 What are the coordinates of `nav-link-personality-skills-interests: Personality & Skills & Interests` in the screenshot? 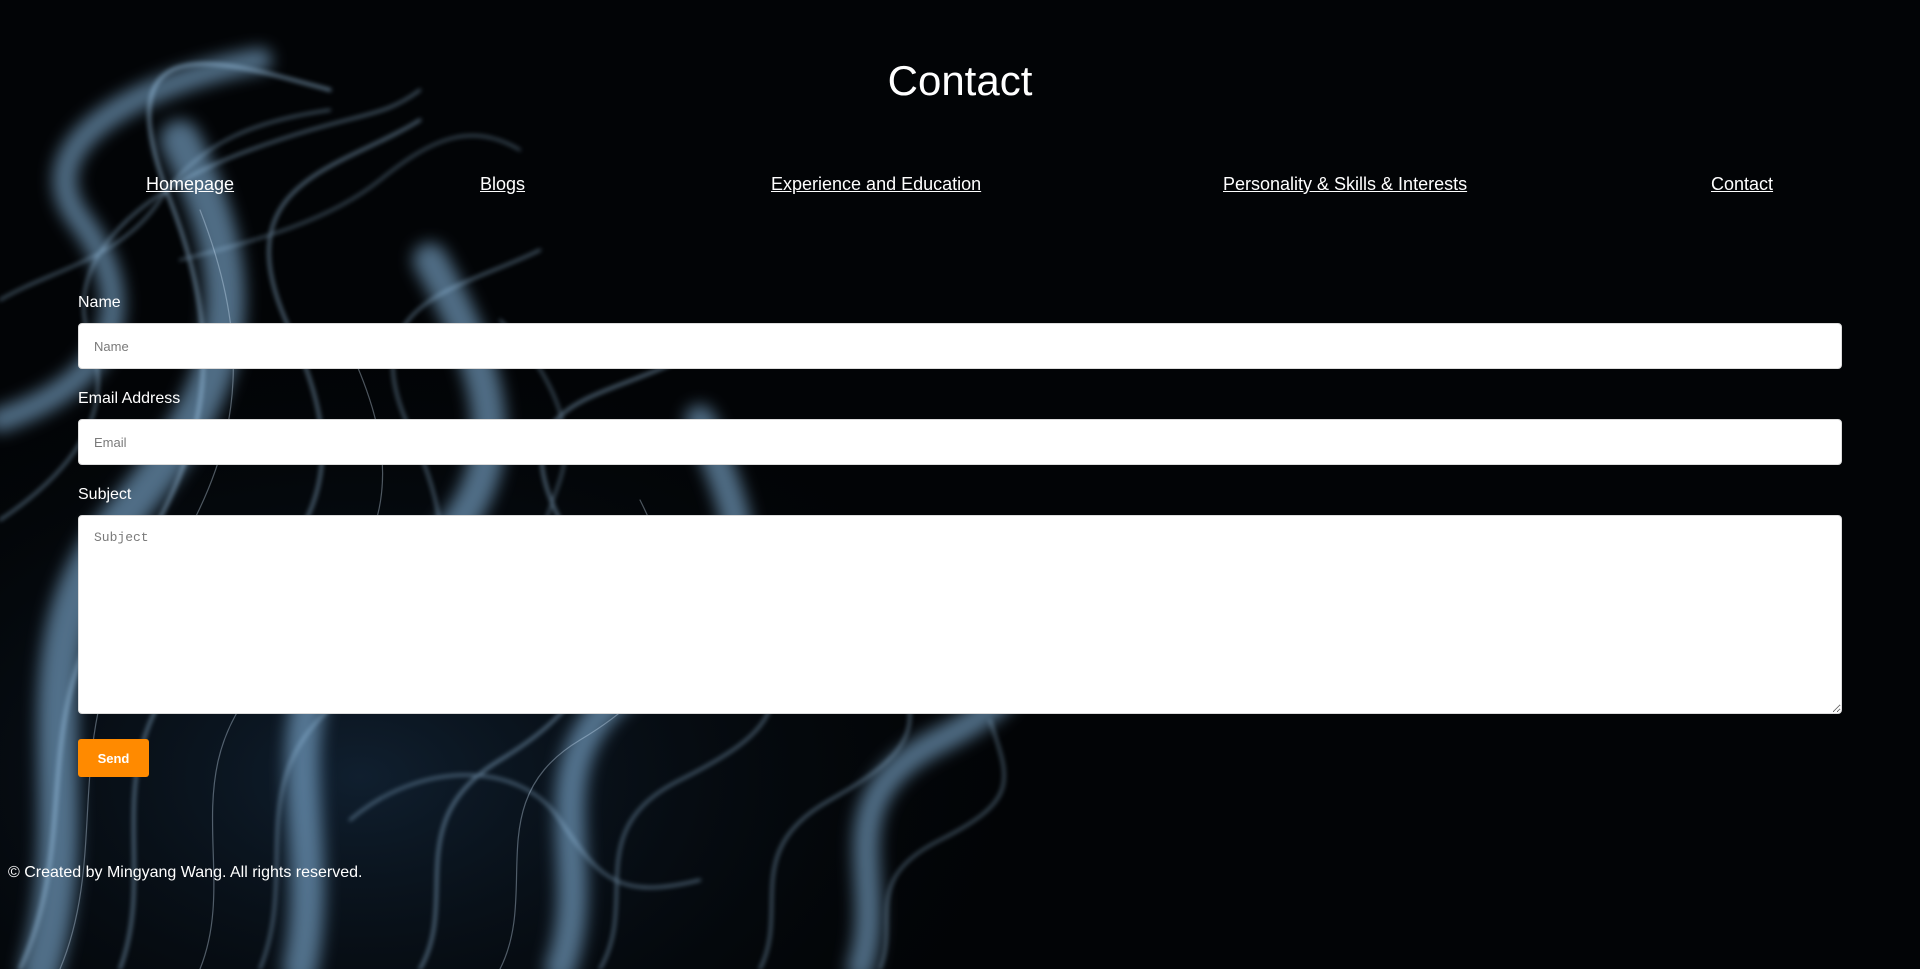 It's located at (1345, 184).